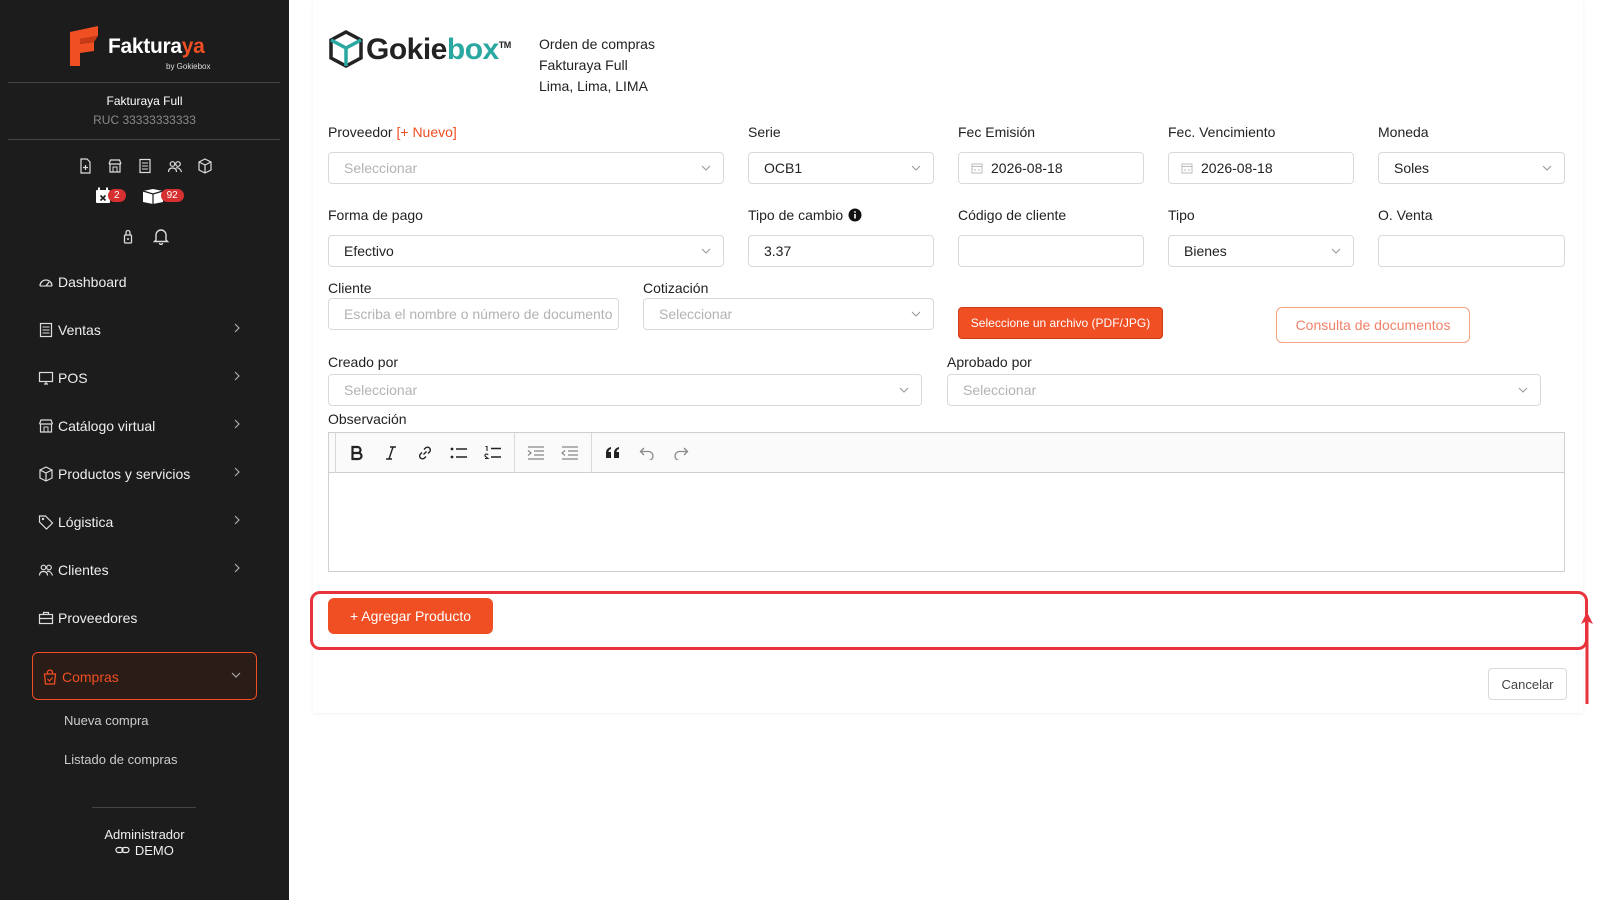  I want to click on sidebar-item-ventas: Ventas, so click(143, 330).